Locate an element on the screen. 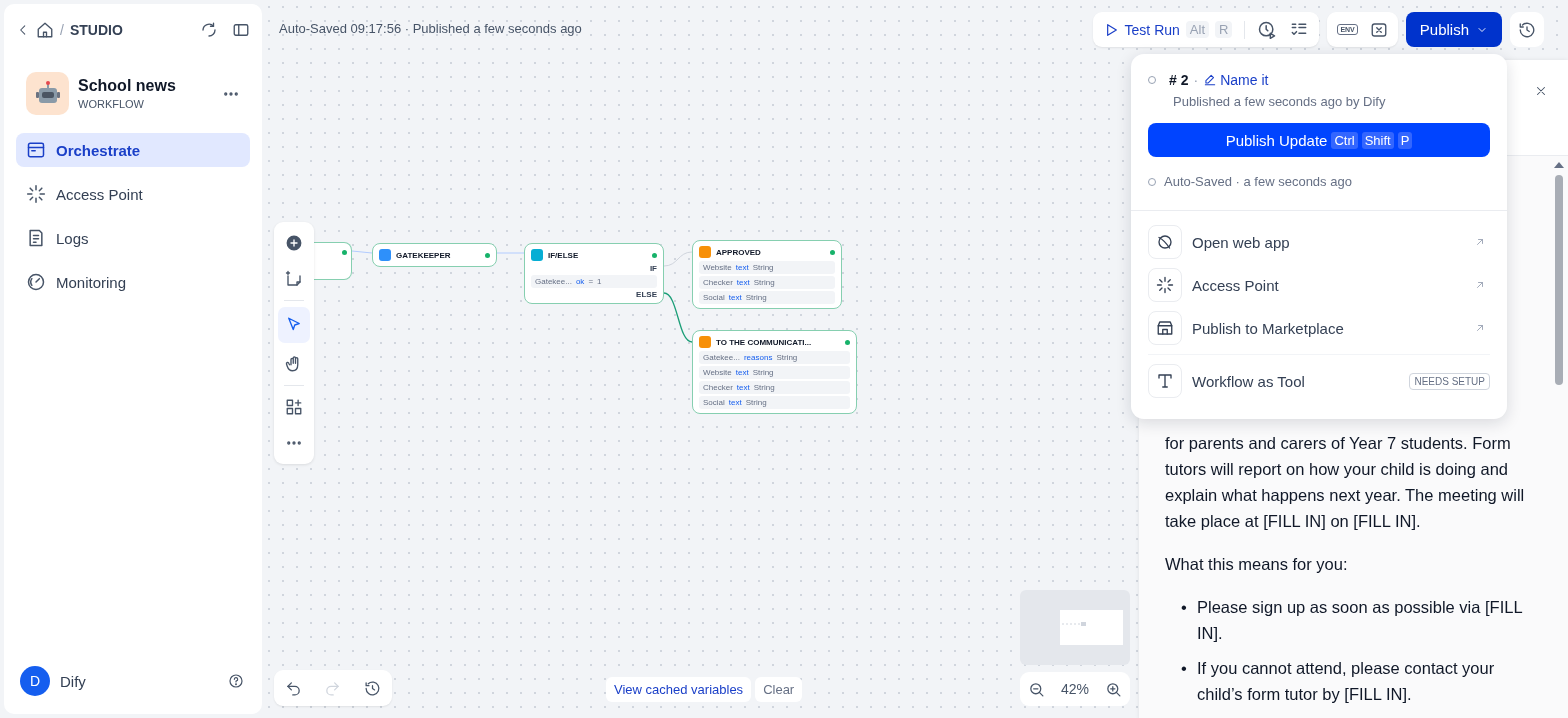 The image size is (1568, 718). globe-icon is located at coordinates (1165, 242).